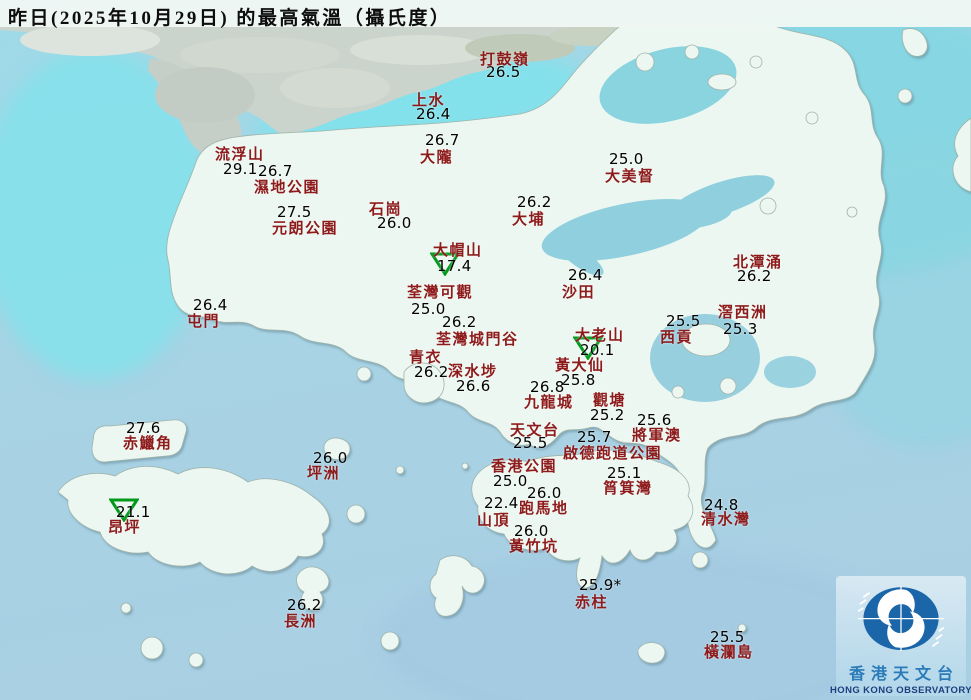 This screenshot has width=971, height=700. What do you see at coordinates (900, 690) in the screenshot?
I see `hko-logo-english-text: HONG KONG OBSERVATORY` at bounding box center [900, 690].